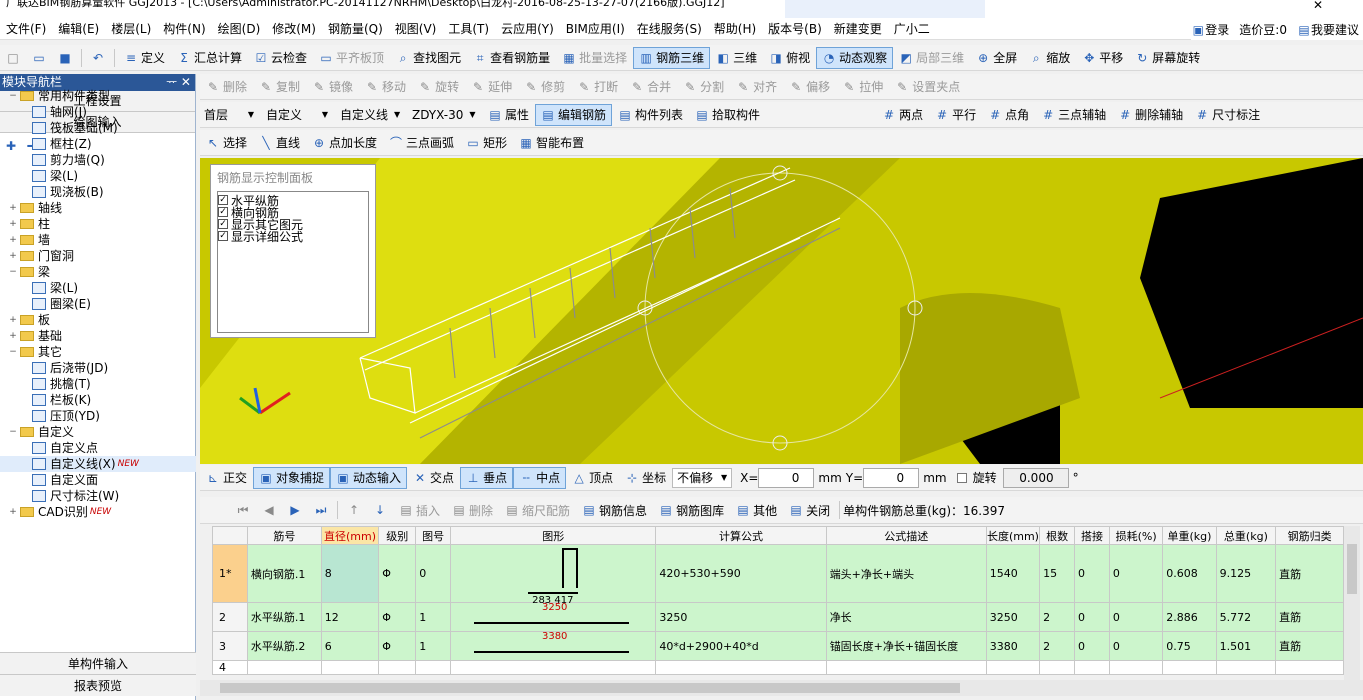  Describe the element at coordinates (433, 573) in the screenshot. I see `cell-fig: 0` at that location.